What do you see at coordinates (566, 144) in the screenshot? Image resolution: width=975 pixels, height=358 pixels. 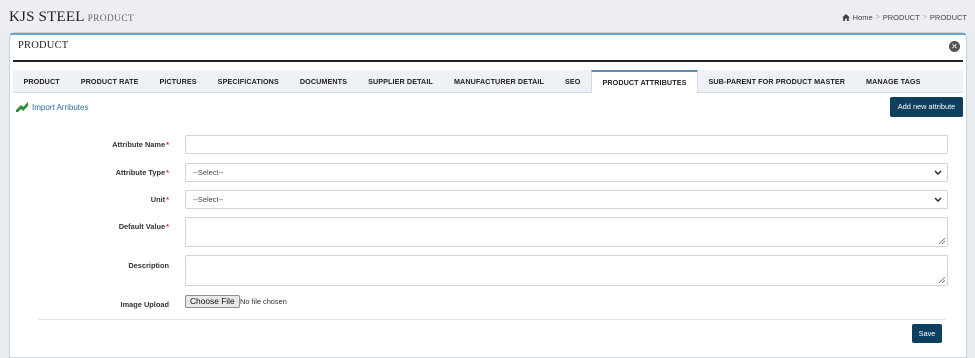 I see `attribute-name-input` at bounding box center [566, 144].